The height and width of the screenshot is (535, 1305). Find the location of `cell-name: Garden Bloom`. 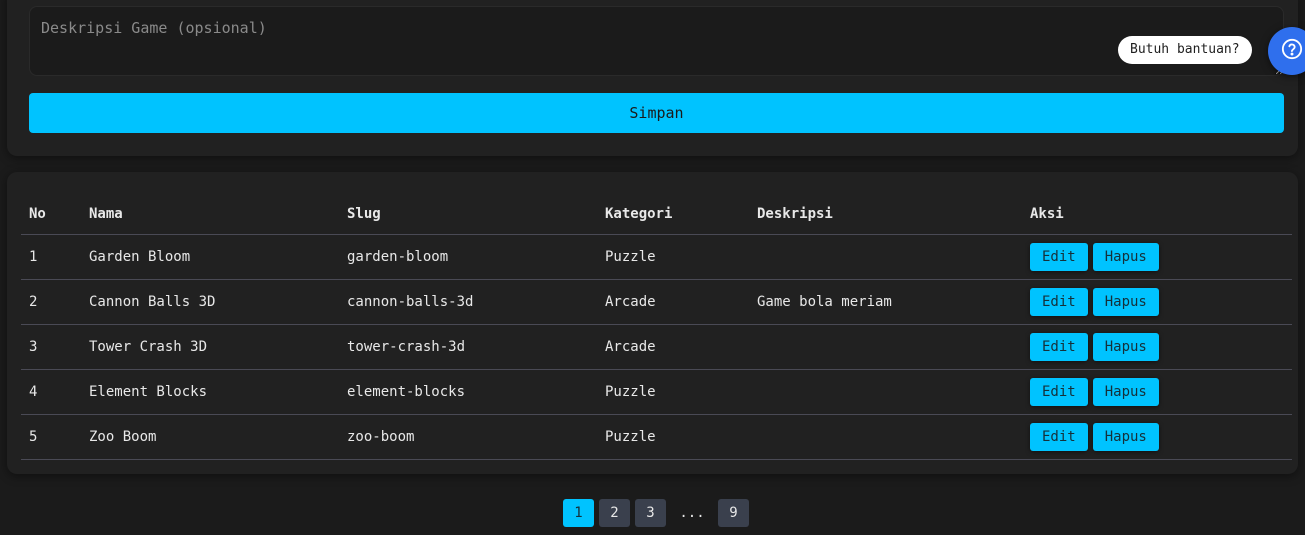

cell-name: Garden Bloom is located at coordinates (210, 257).